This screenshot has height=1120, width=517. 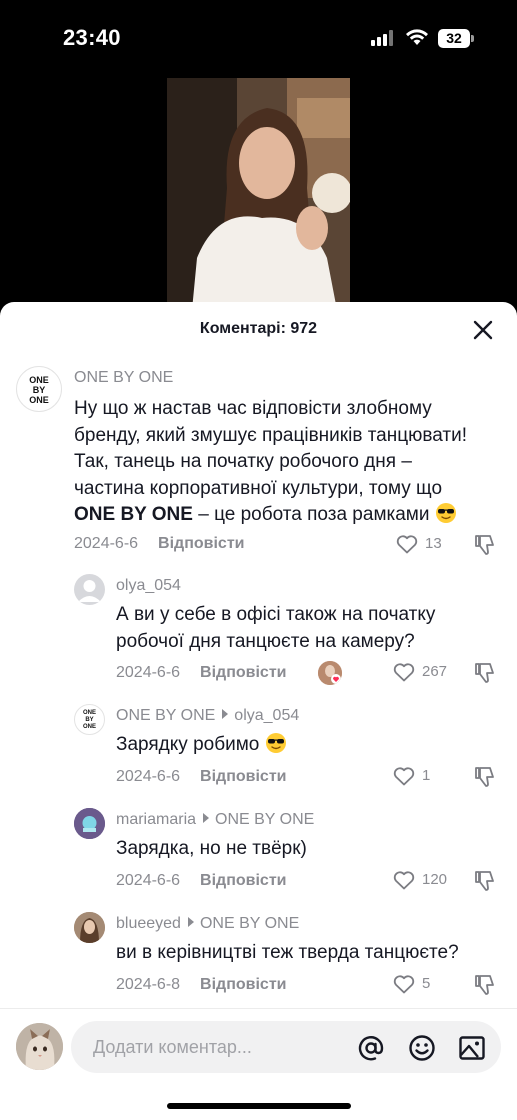 I want to click on username-text: olya_054, so click(x=148, y=585).